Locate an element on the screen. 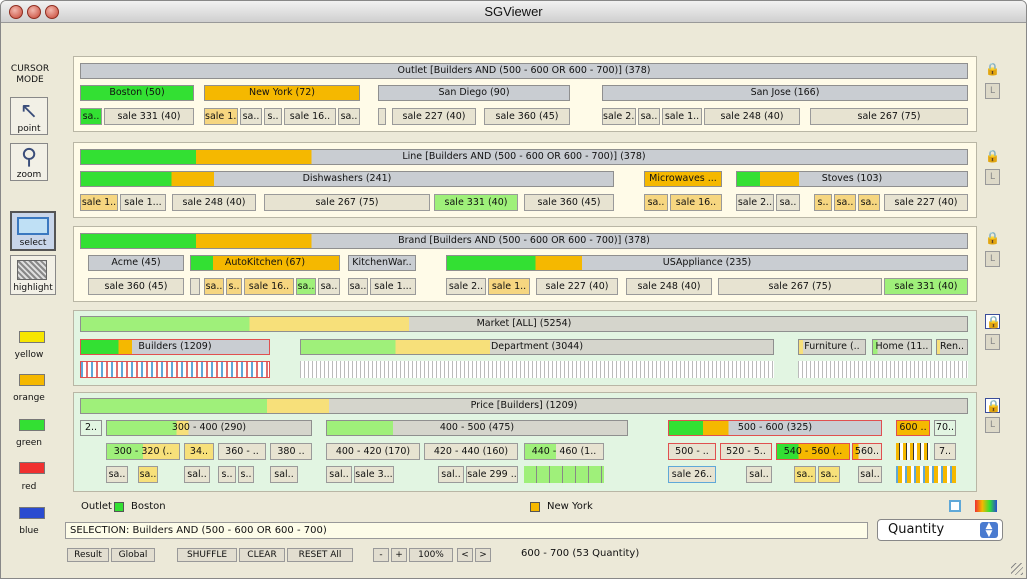 This screenshot has height=579, width=1027. group-acme: Acme (45) is located at coordinates (136, 263).